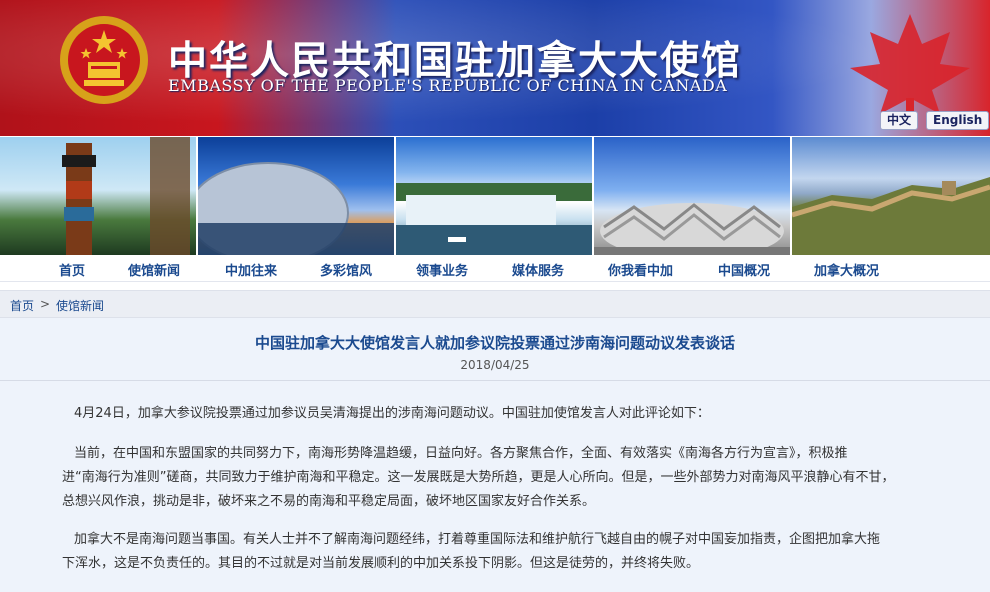 The image size is (990, 592). I want to click on breadcrumb: 首页 > 使馆新闻, so click(495, 304).